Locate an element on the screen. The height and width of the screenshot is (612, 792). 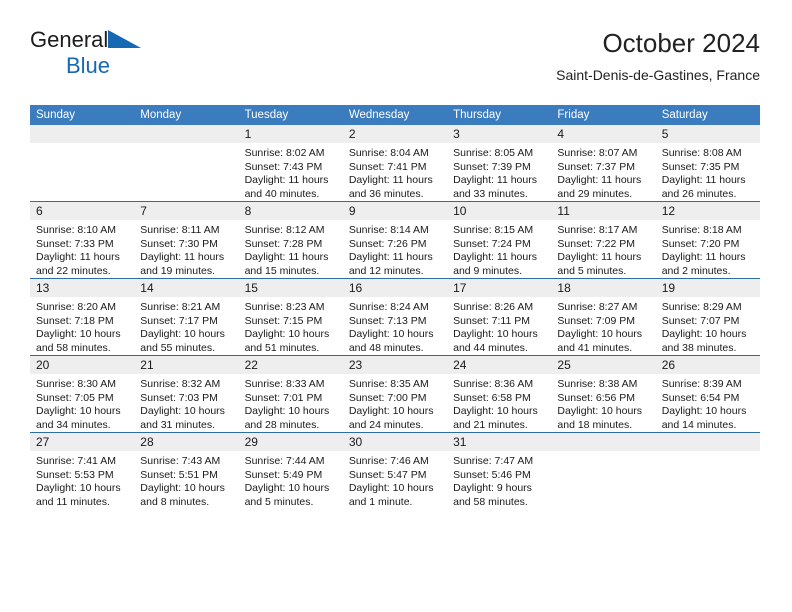
sunset-text: Sunset: 5:46 PM is located at coordinates (492, 474).